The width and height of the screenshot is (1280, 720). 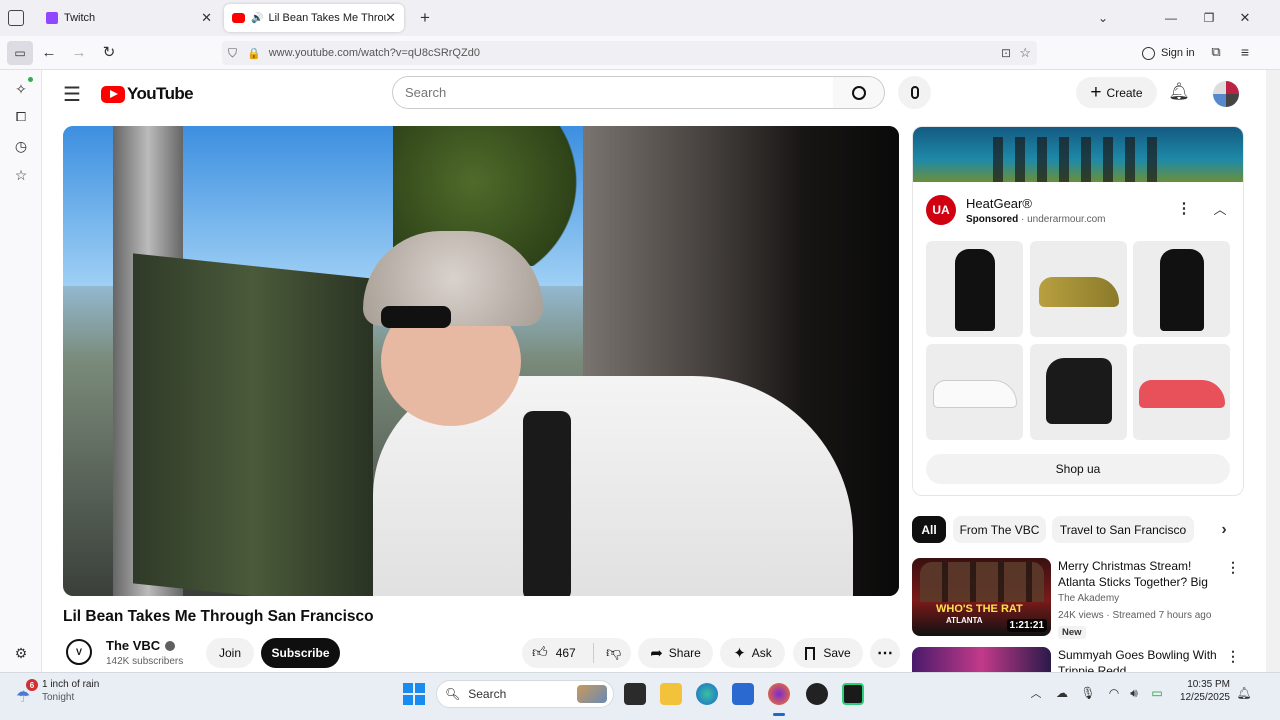 I want to click on recommendation-channel: The Akademy, so click(x=1088, y=598).